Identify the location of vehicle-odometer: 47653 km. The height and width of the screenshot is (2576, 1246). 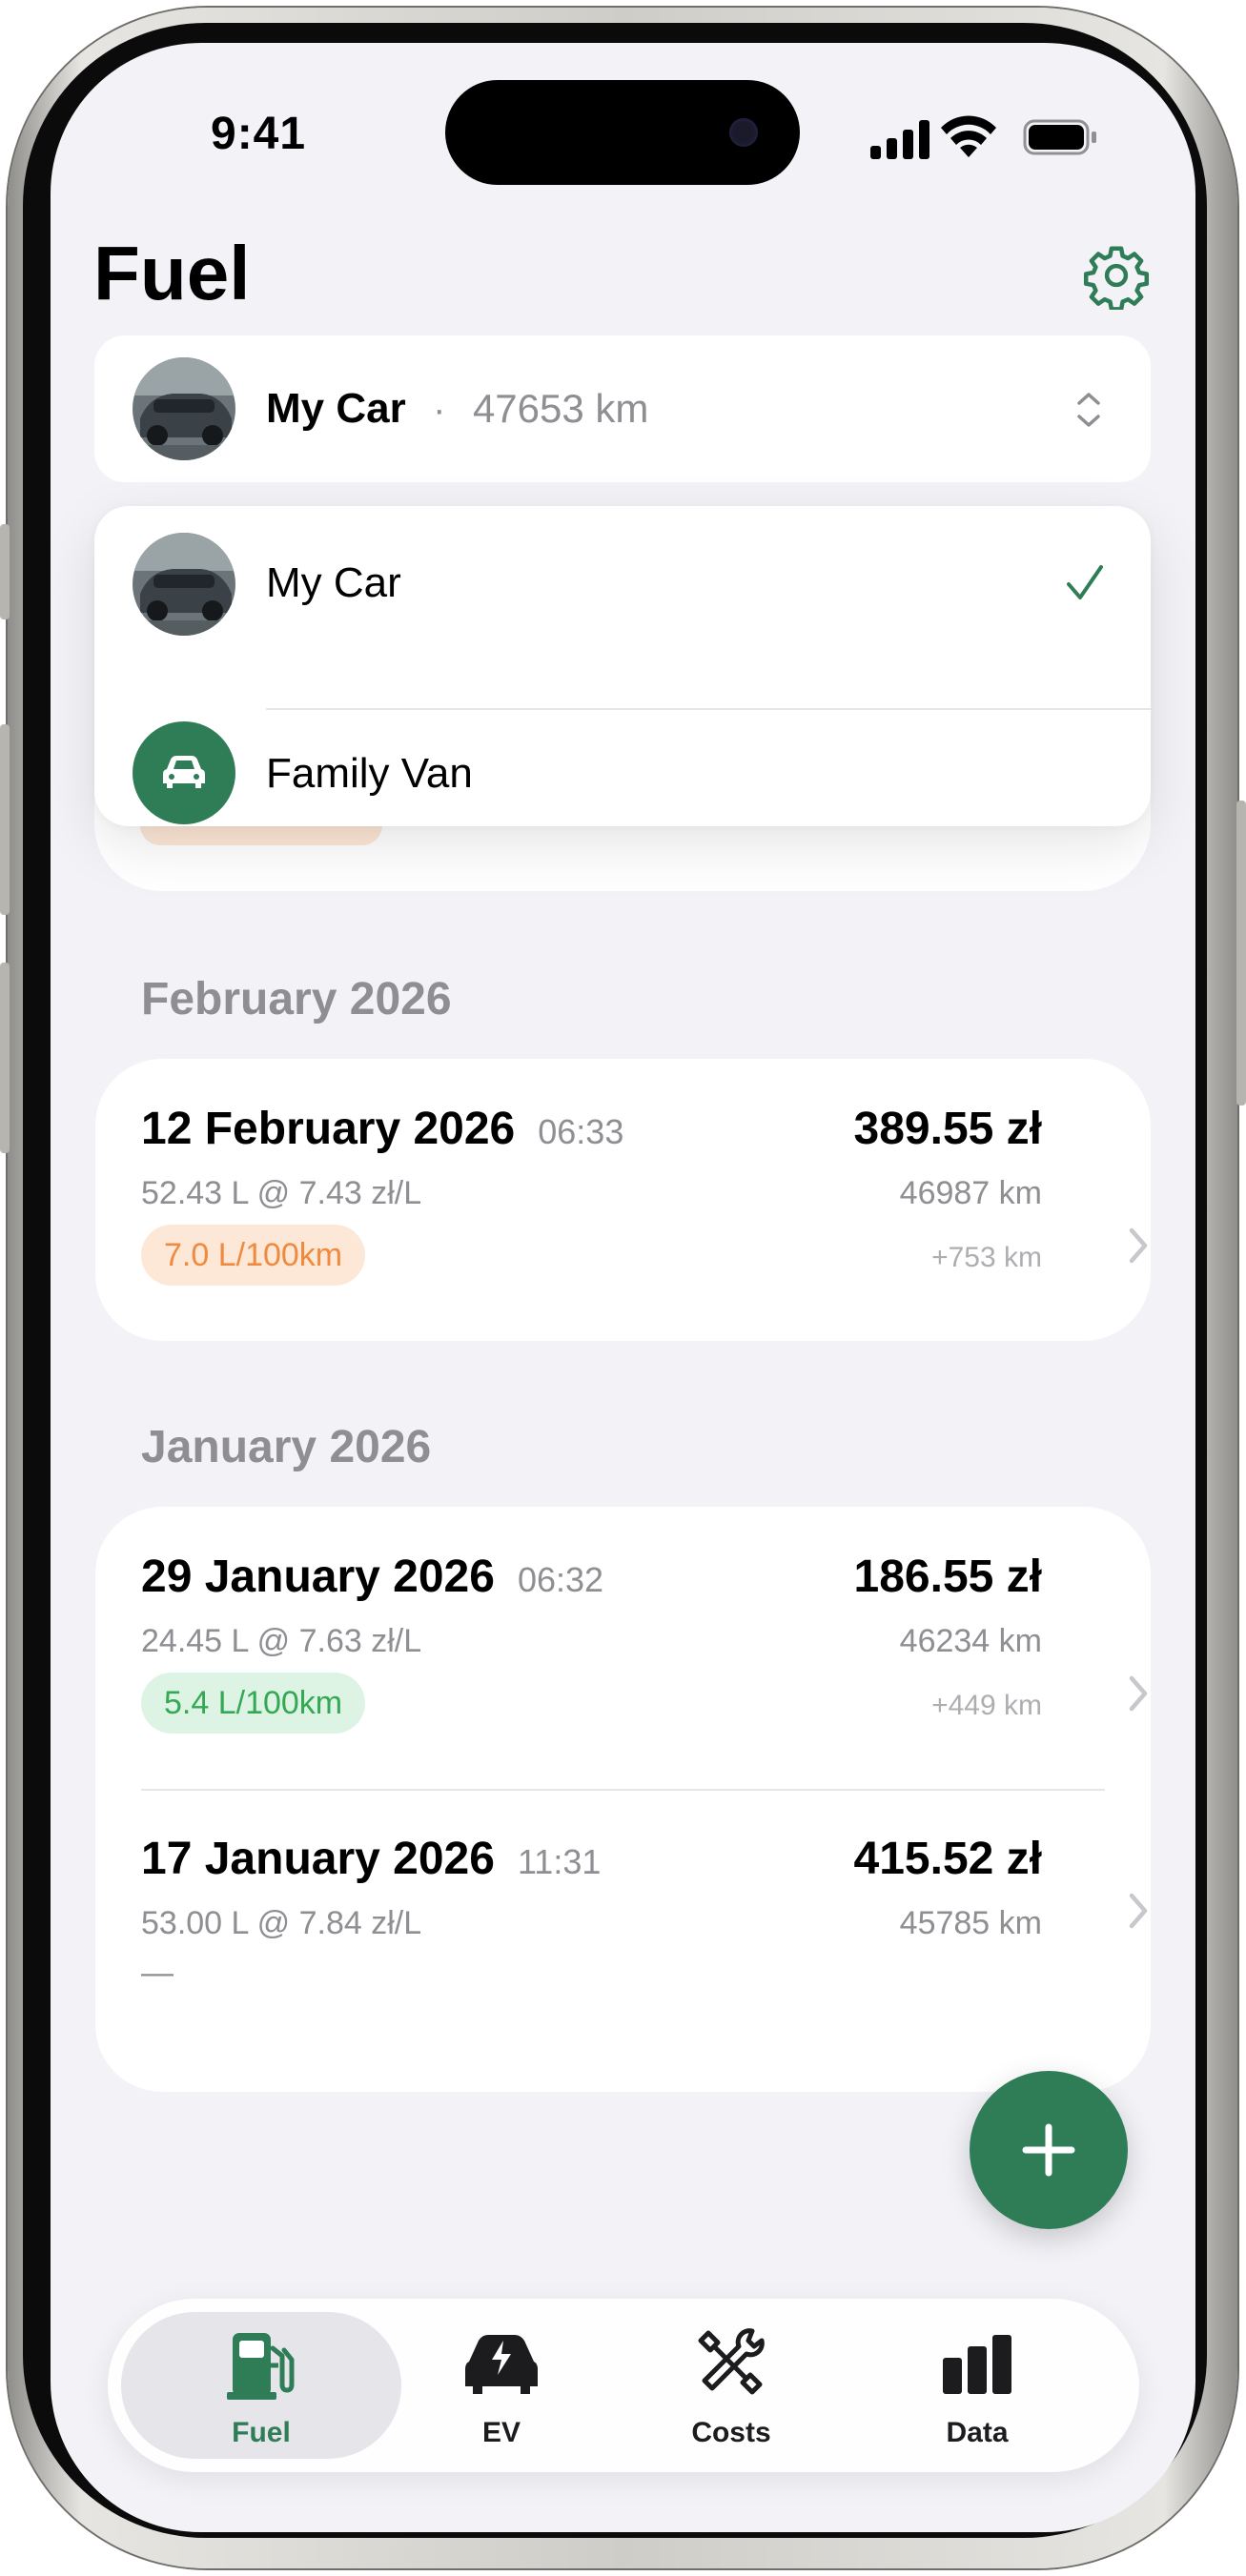
(560, 409).